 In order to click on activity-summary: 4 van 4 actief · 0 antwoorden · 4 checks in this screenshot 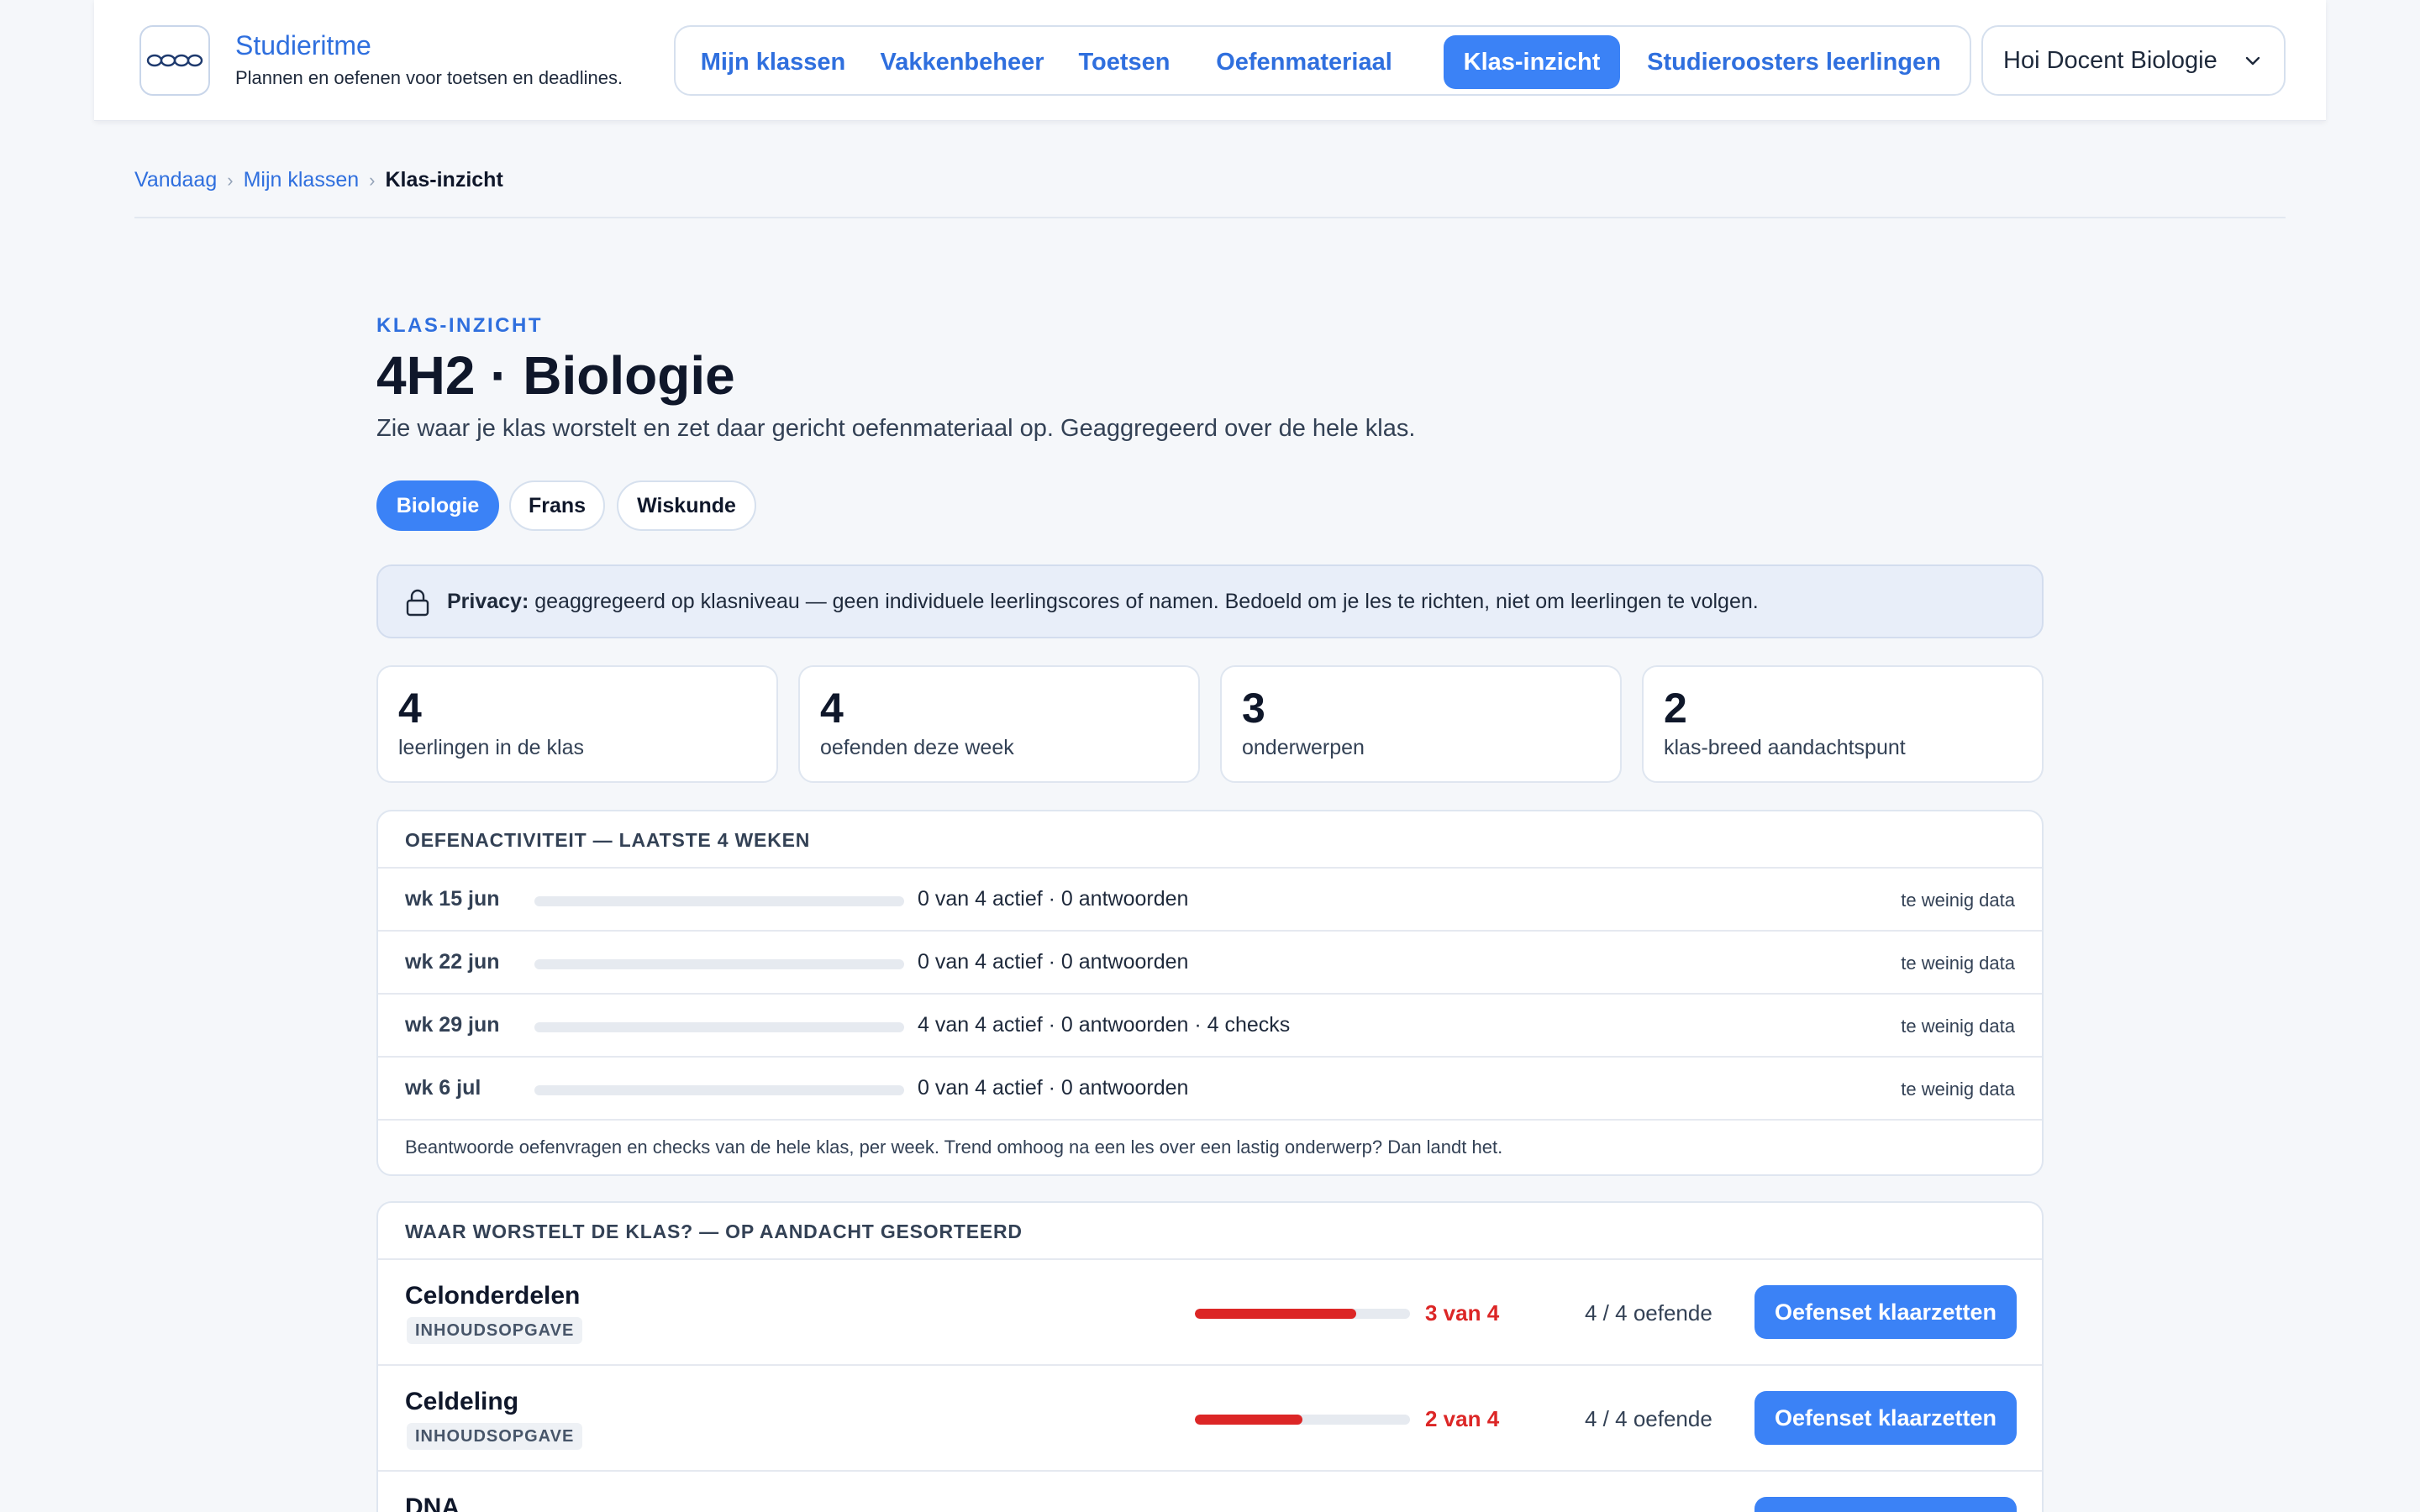, I will do `click(1104, 1025)`.